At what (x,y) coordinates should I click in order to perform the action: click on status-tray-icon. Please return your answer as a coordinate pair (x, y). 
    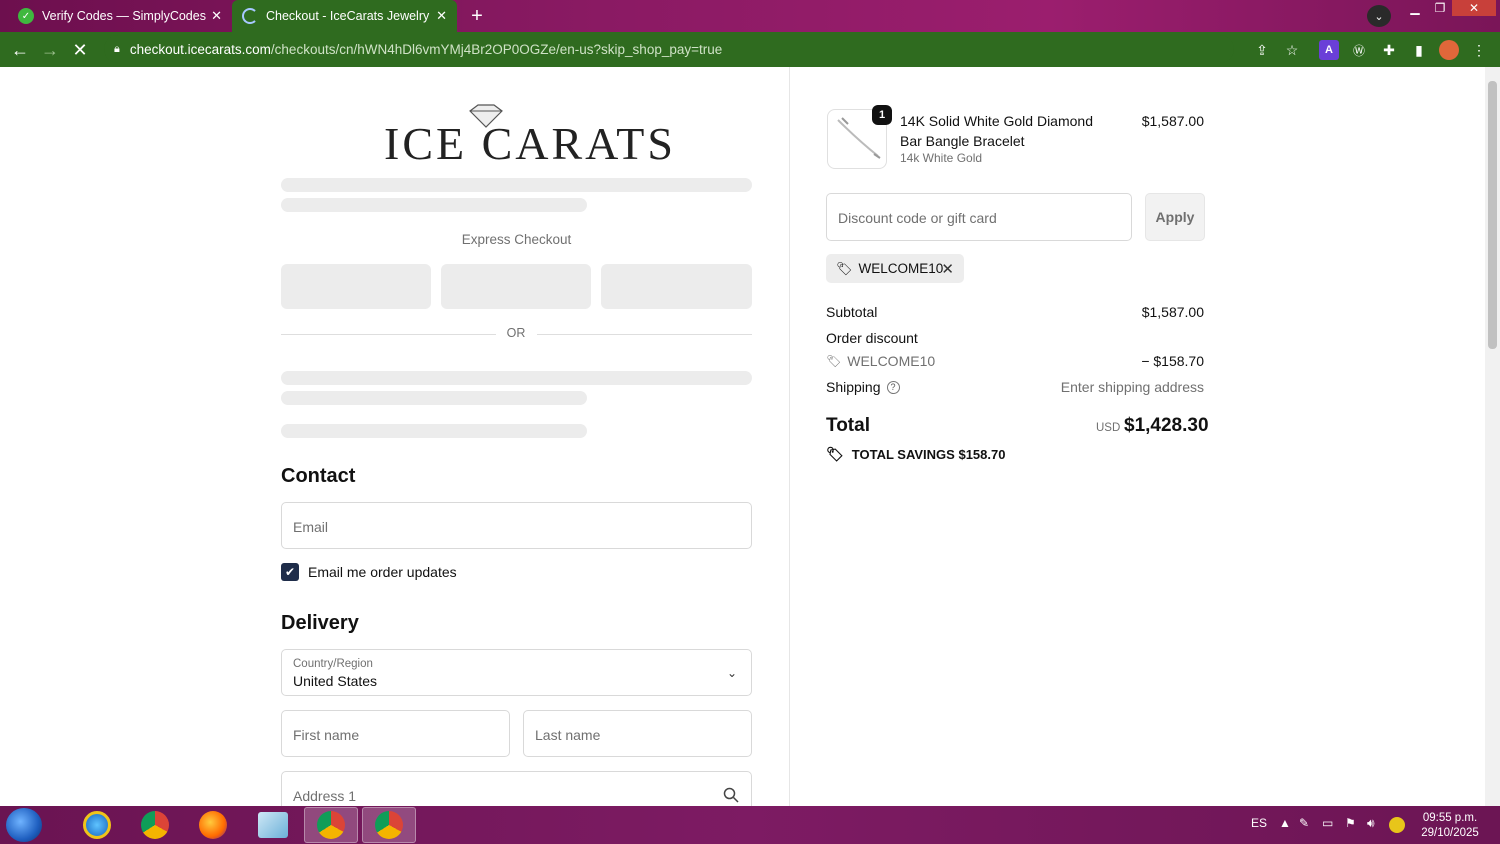
    Looking at the image, I should click on (1397, 825).